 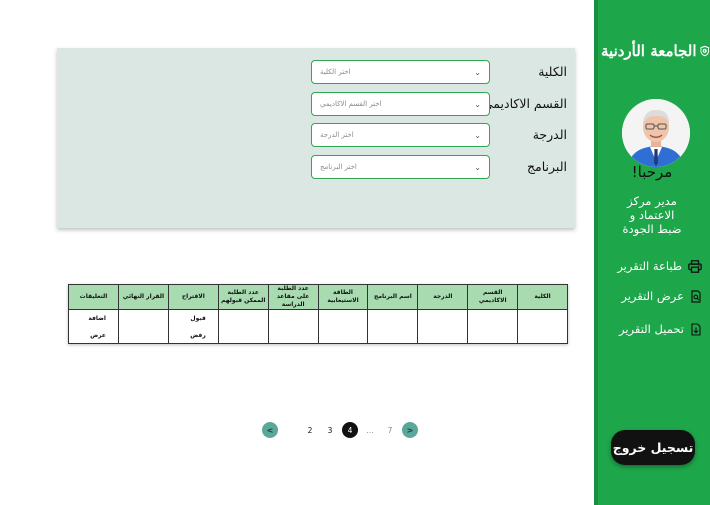 What do you see at coordinates (549, 134) in the screenshot?
I see `degree-label: الدرجة` at bounding box center [549, 134].